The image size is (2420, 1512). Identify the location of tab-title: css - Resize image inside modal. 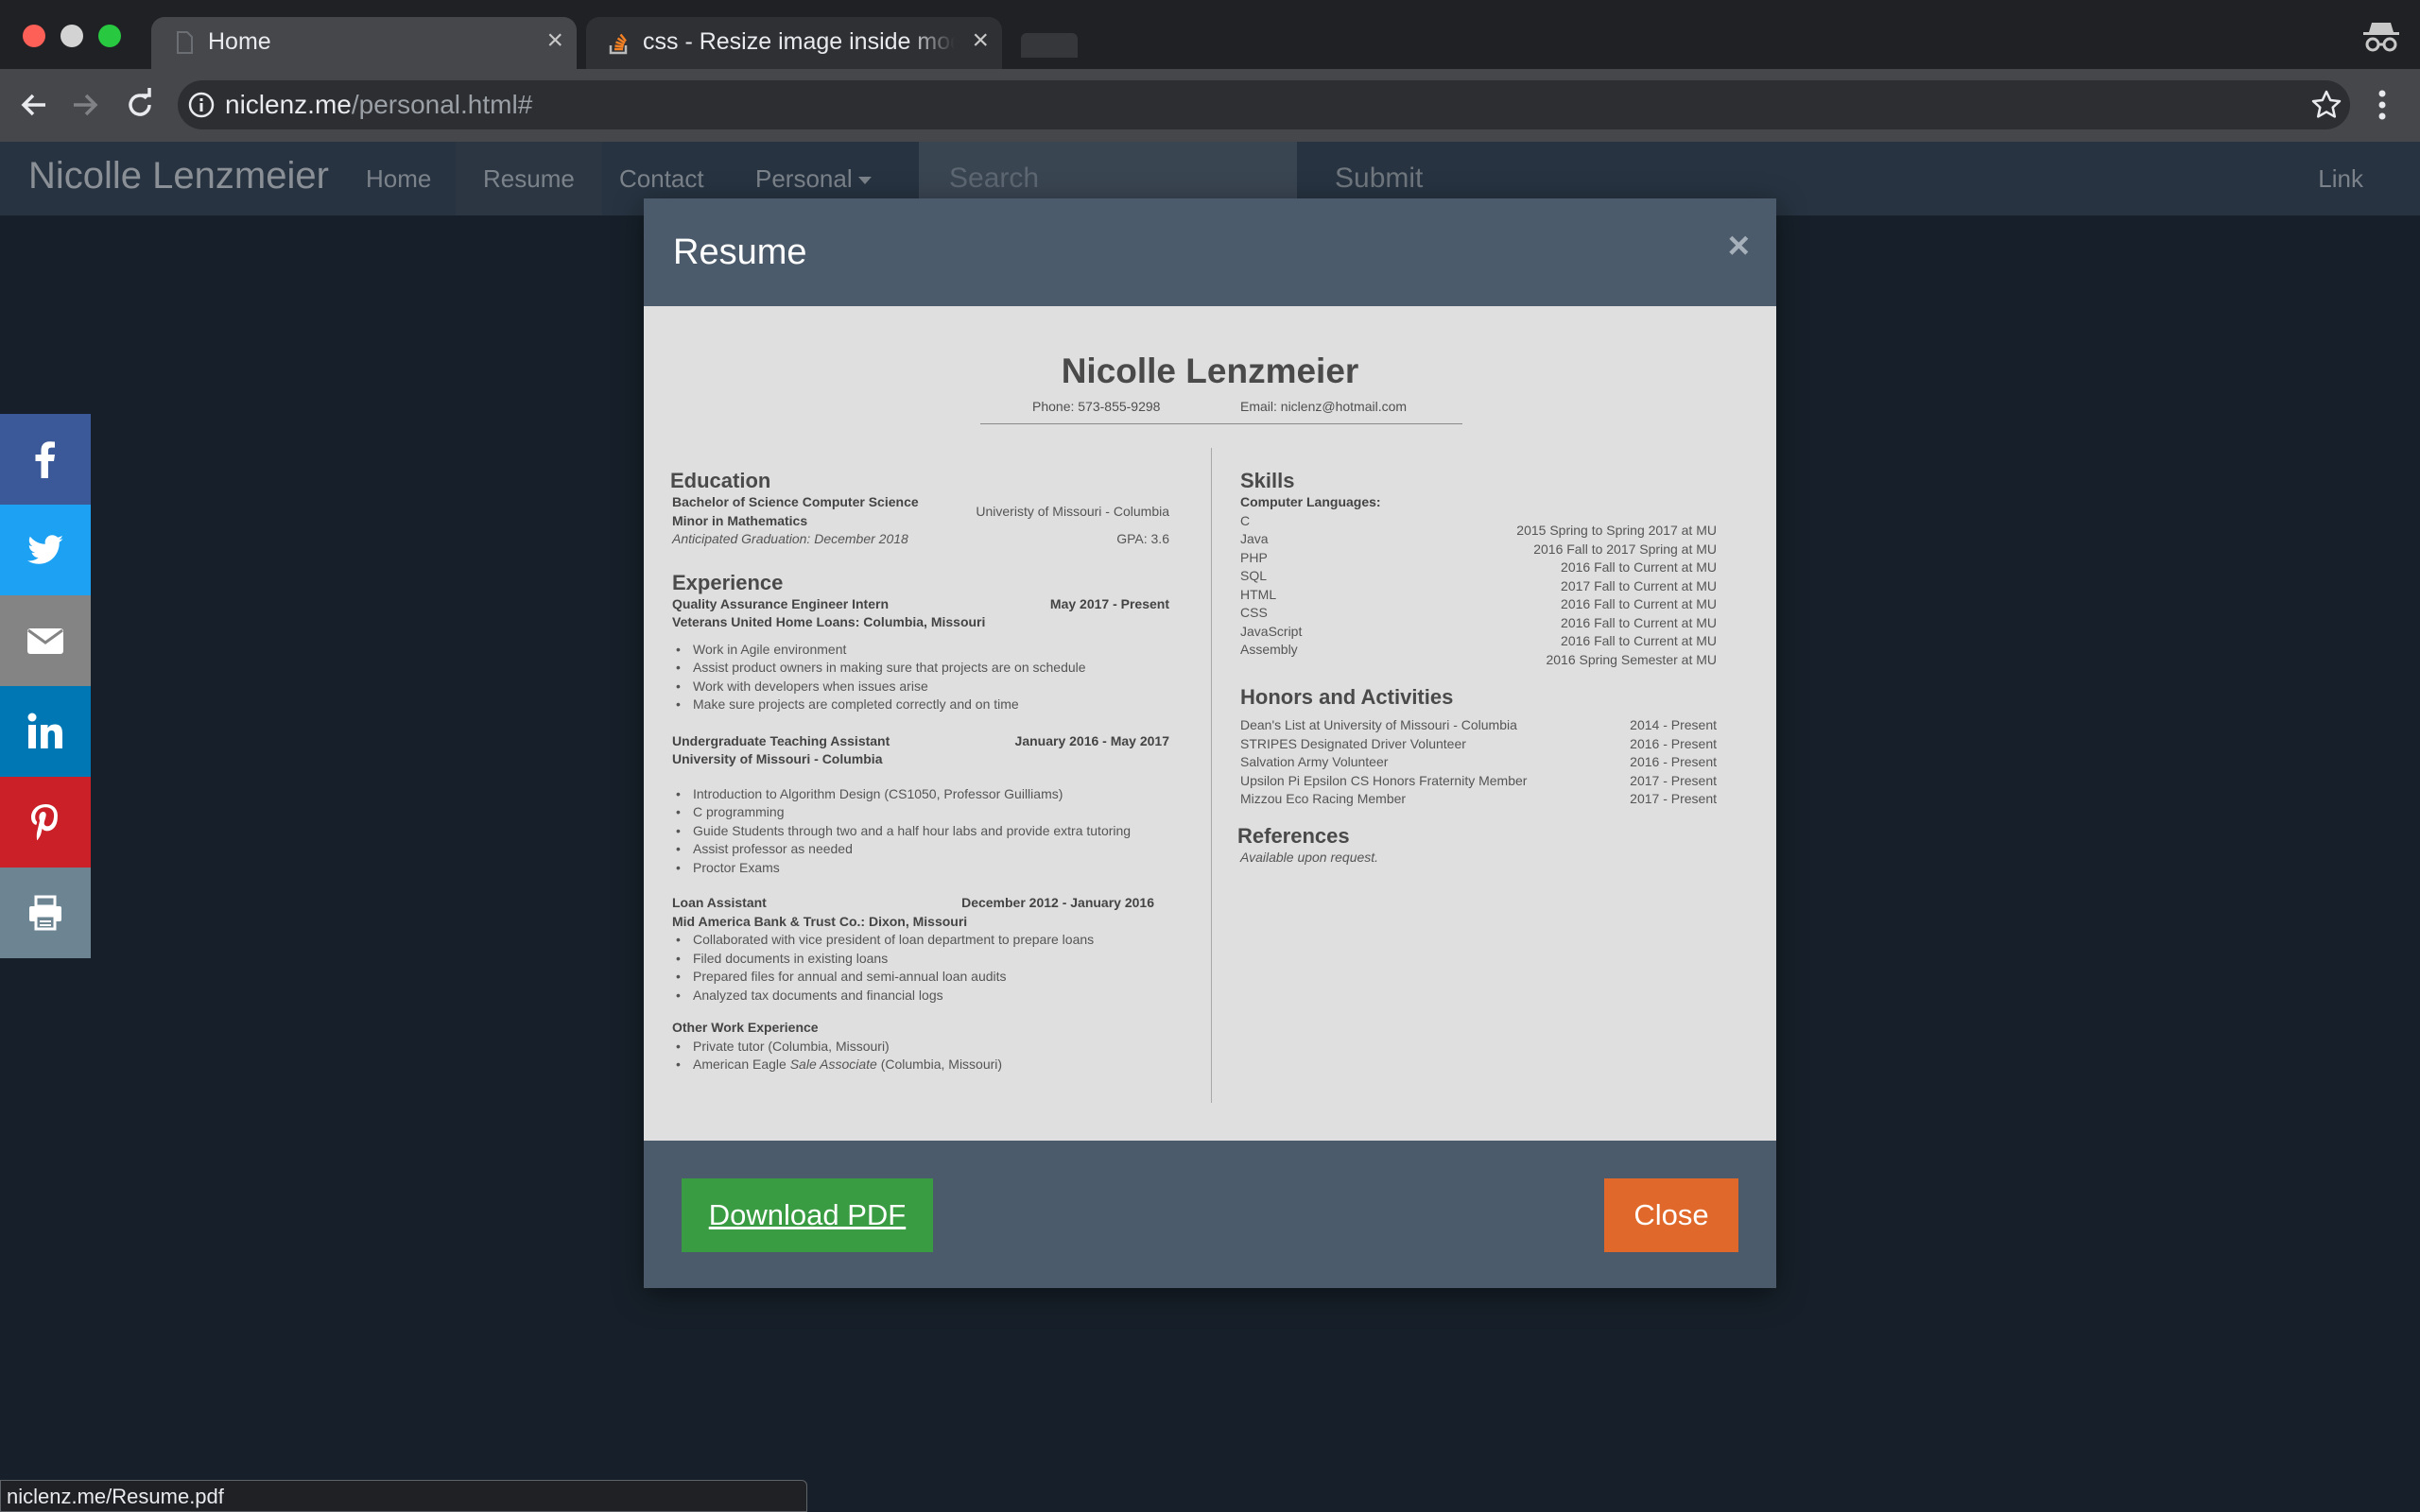
(799, 41).